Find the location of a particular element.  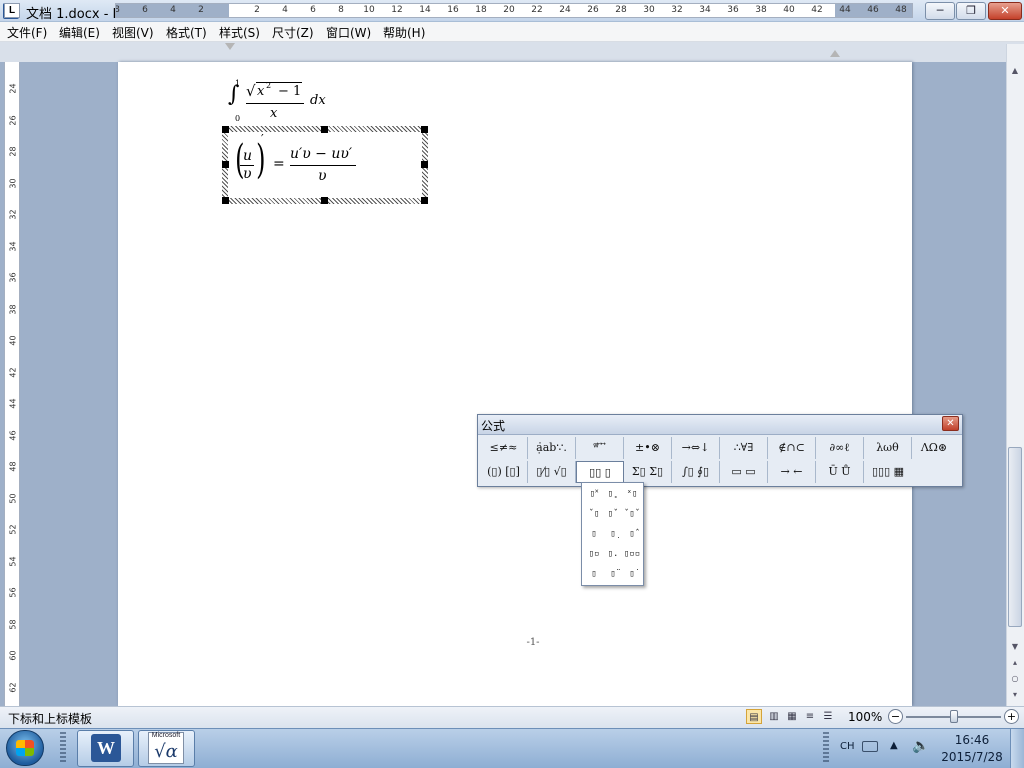

zoom-level: 100% is located at coordinates (865, 717).